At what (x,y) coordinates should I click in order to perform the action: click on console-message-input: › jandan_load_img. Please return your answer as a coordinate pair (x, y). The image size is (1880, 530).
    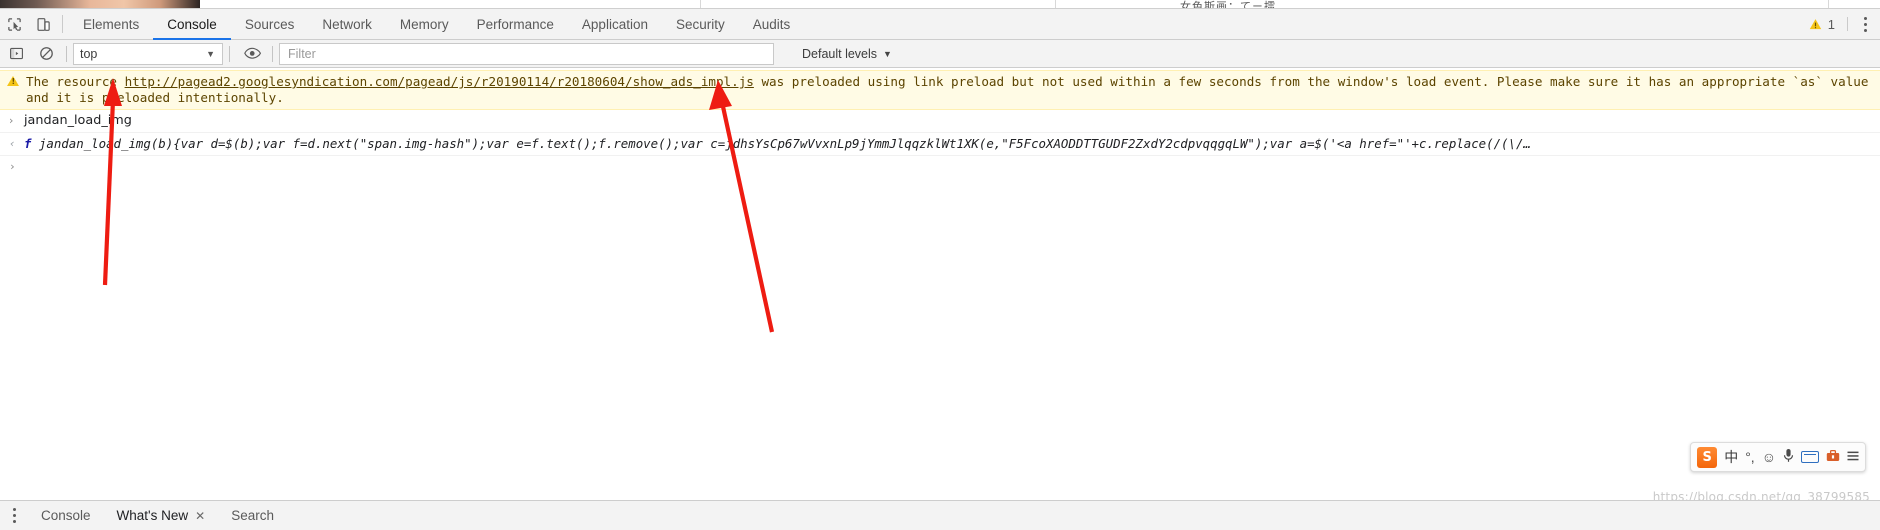
    Looking at the image, I should click on (940, 121).